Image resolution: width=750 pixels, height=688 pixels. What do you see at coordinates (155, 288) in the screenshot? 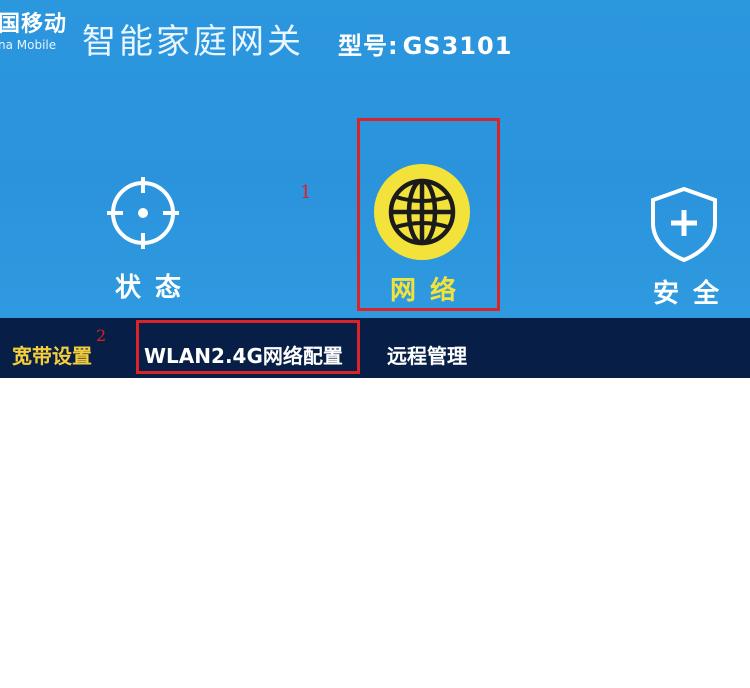
I see `menu-label-status: 状态` at bounding box center [155, 288].